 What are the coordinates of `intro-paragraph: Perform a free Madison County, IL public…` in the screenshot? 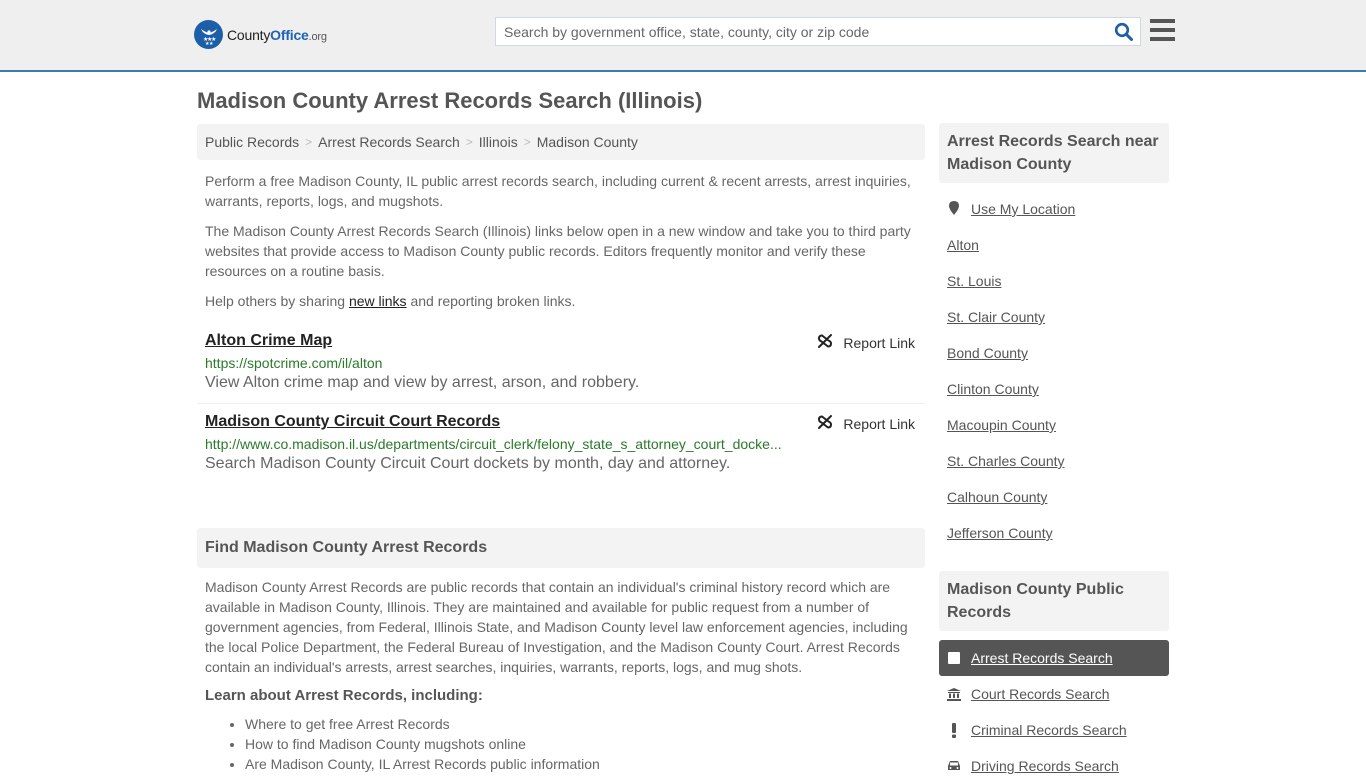 It's located at (558, 191).